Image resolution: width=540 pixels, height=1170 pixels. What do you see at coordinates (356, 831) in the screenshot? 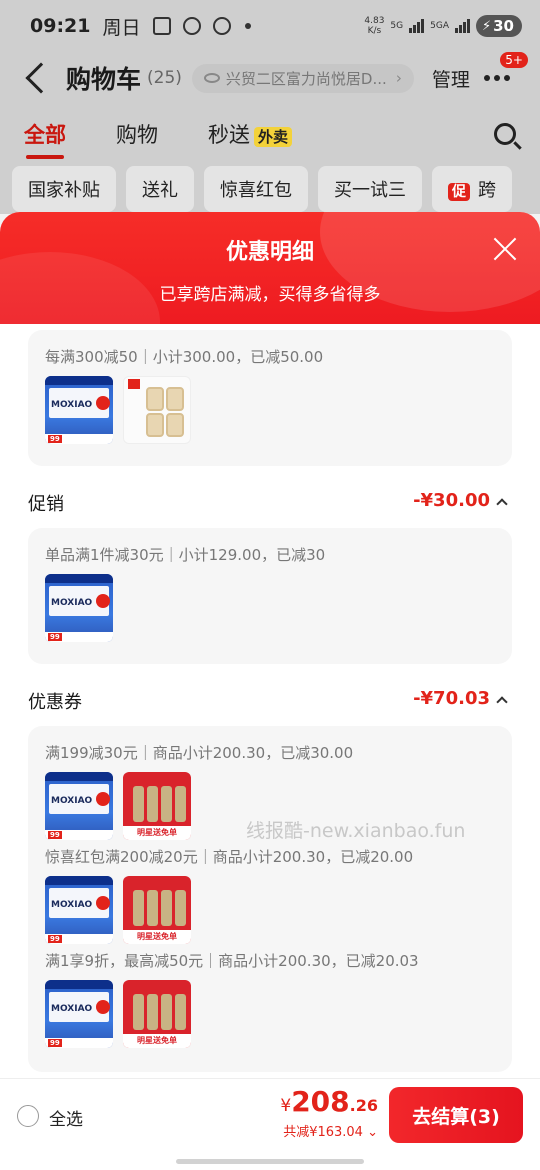
I see `watermark-text: 线报酷-new.xianbao.fun` at bounding box center [356, 831].